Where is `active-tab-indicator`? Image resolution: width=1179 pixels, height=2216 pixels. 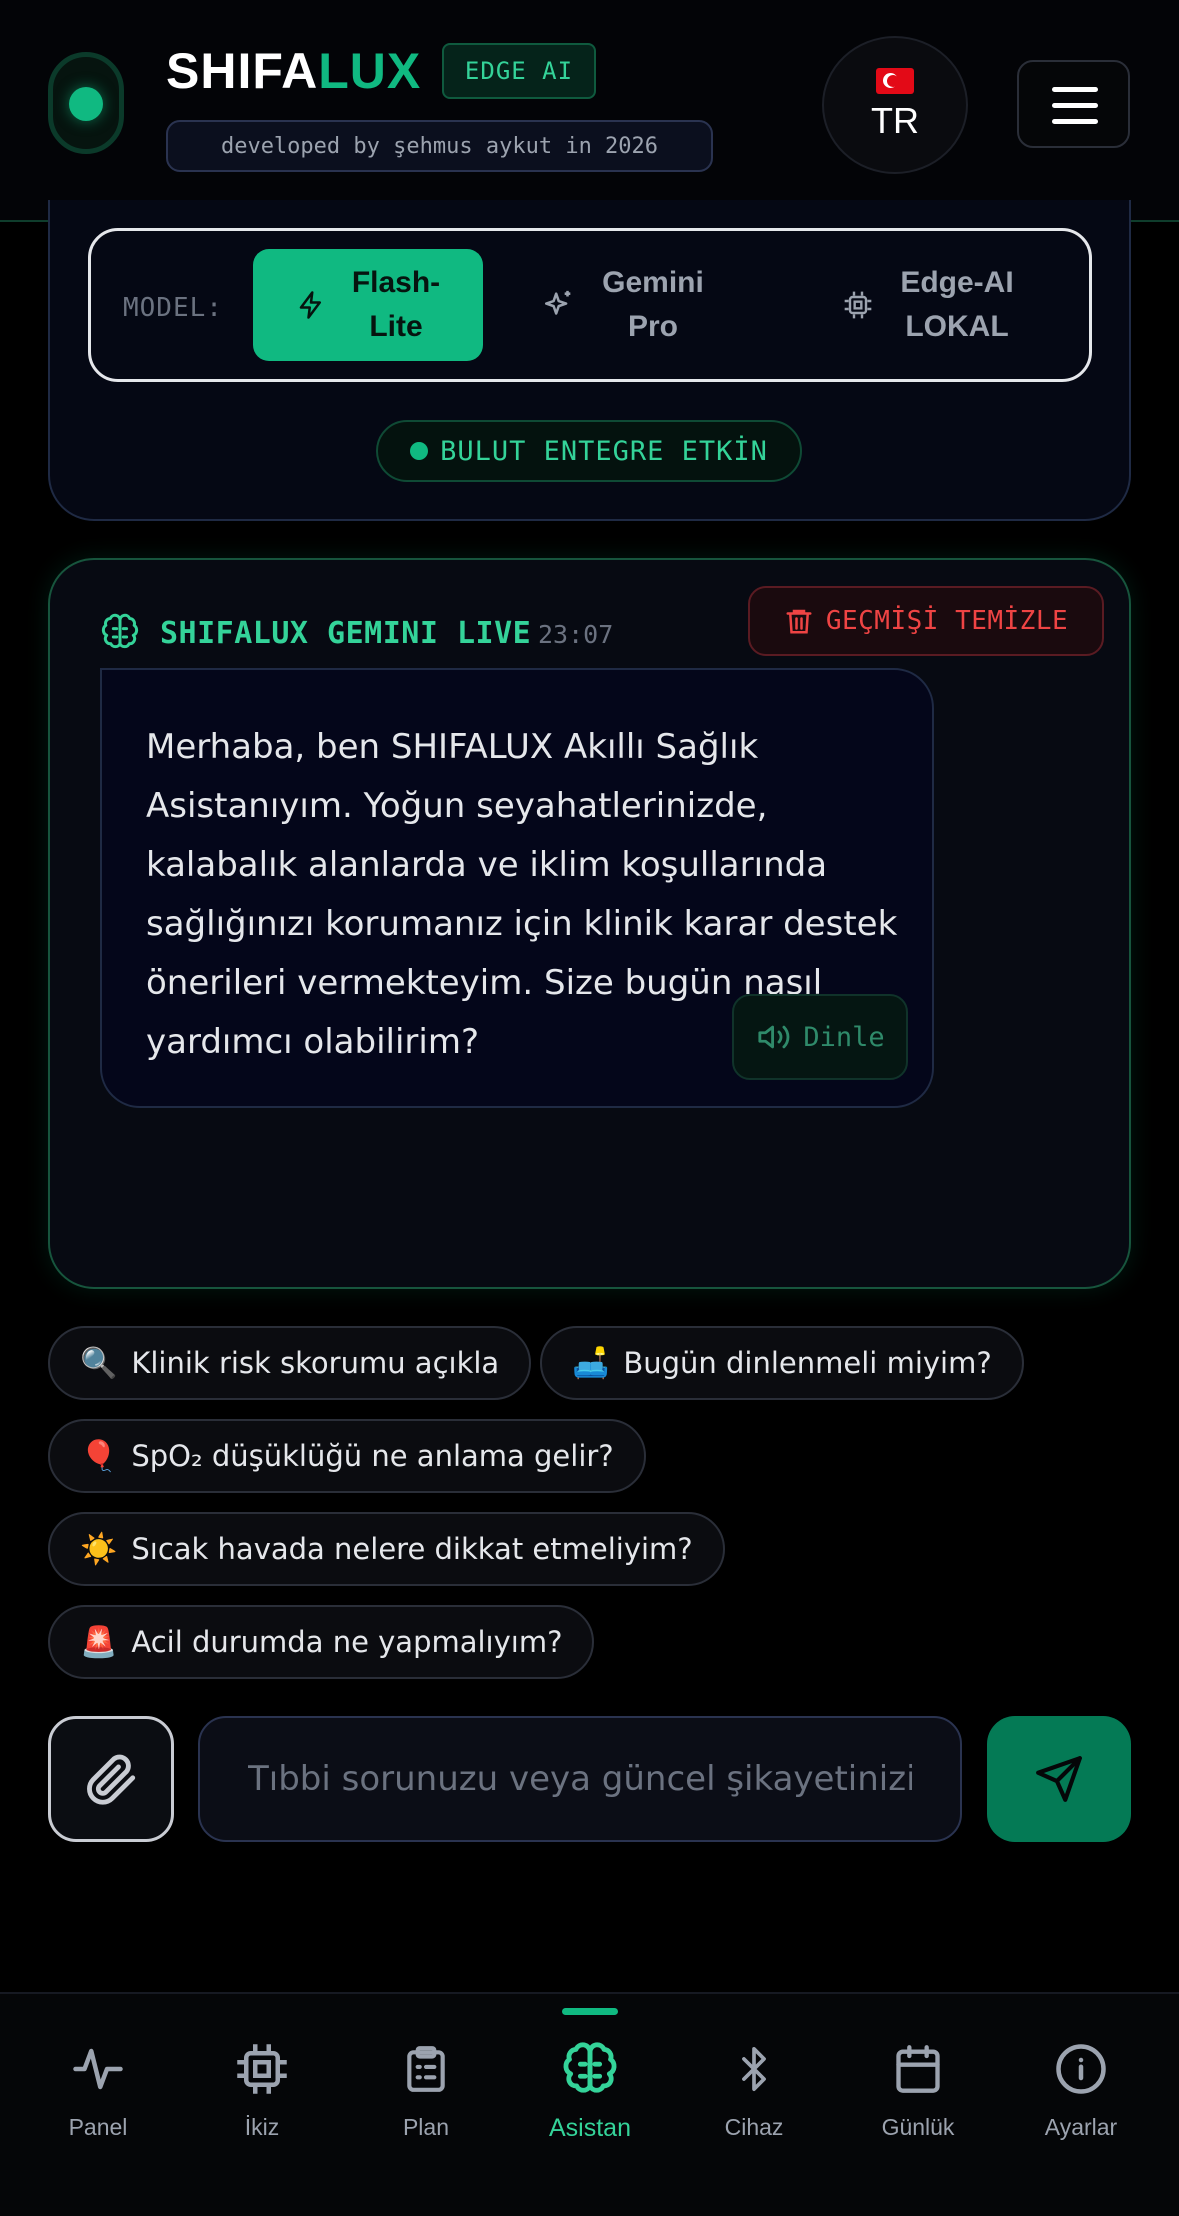 active-tab-indicator is located at coordinates (590, 2011).